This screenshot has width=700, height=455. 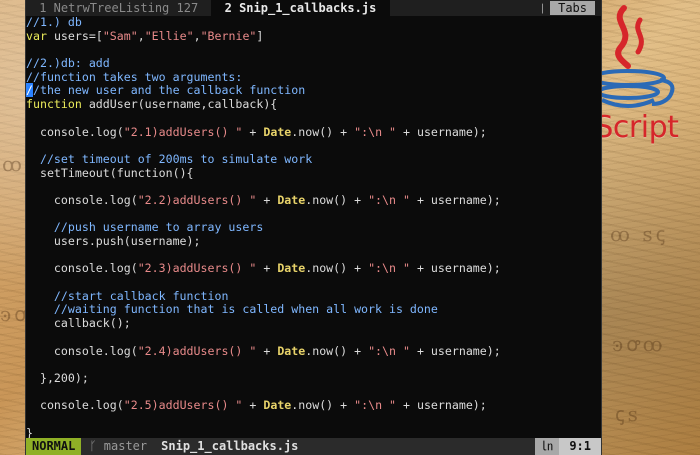 I want to click on parchment-glyphs: ꞔꜱ, so click(x=628, y=414).